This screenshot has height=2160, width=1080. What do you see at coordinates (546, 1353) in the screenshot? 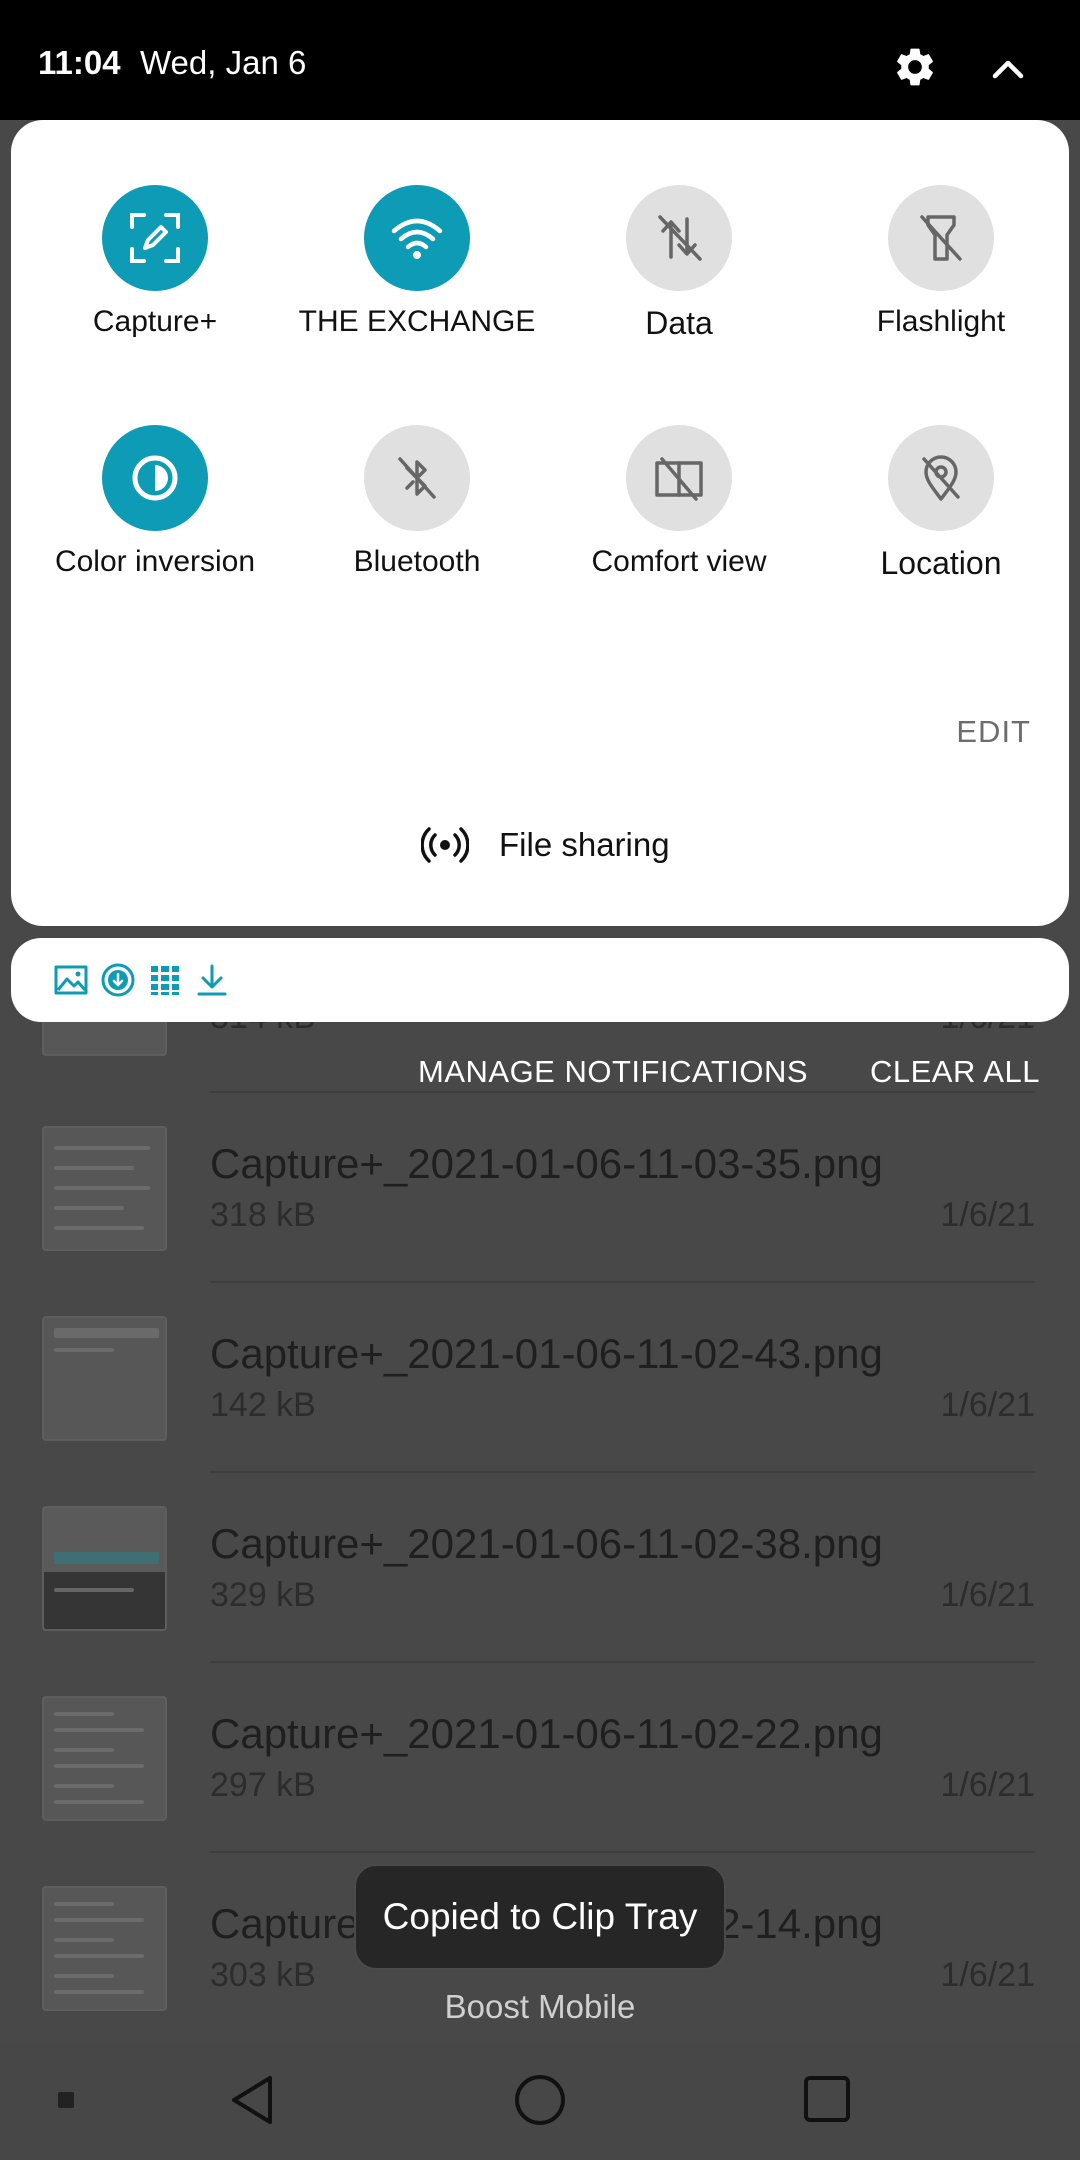
I see `file-name: Capture+_2021-01-06-11-02-43.png` at bounding box center [546, 1353].